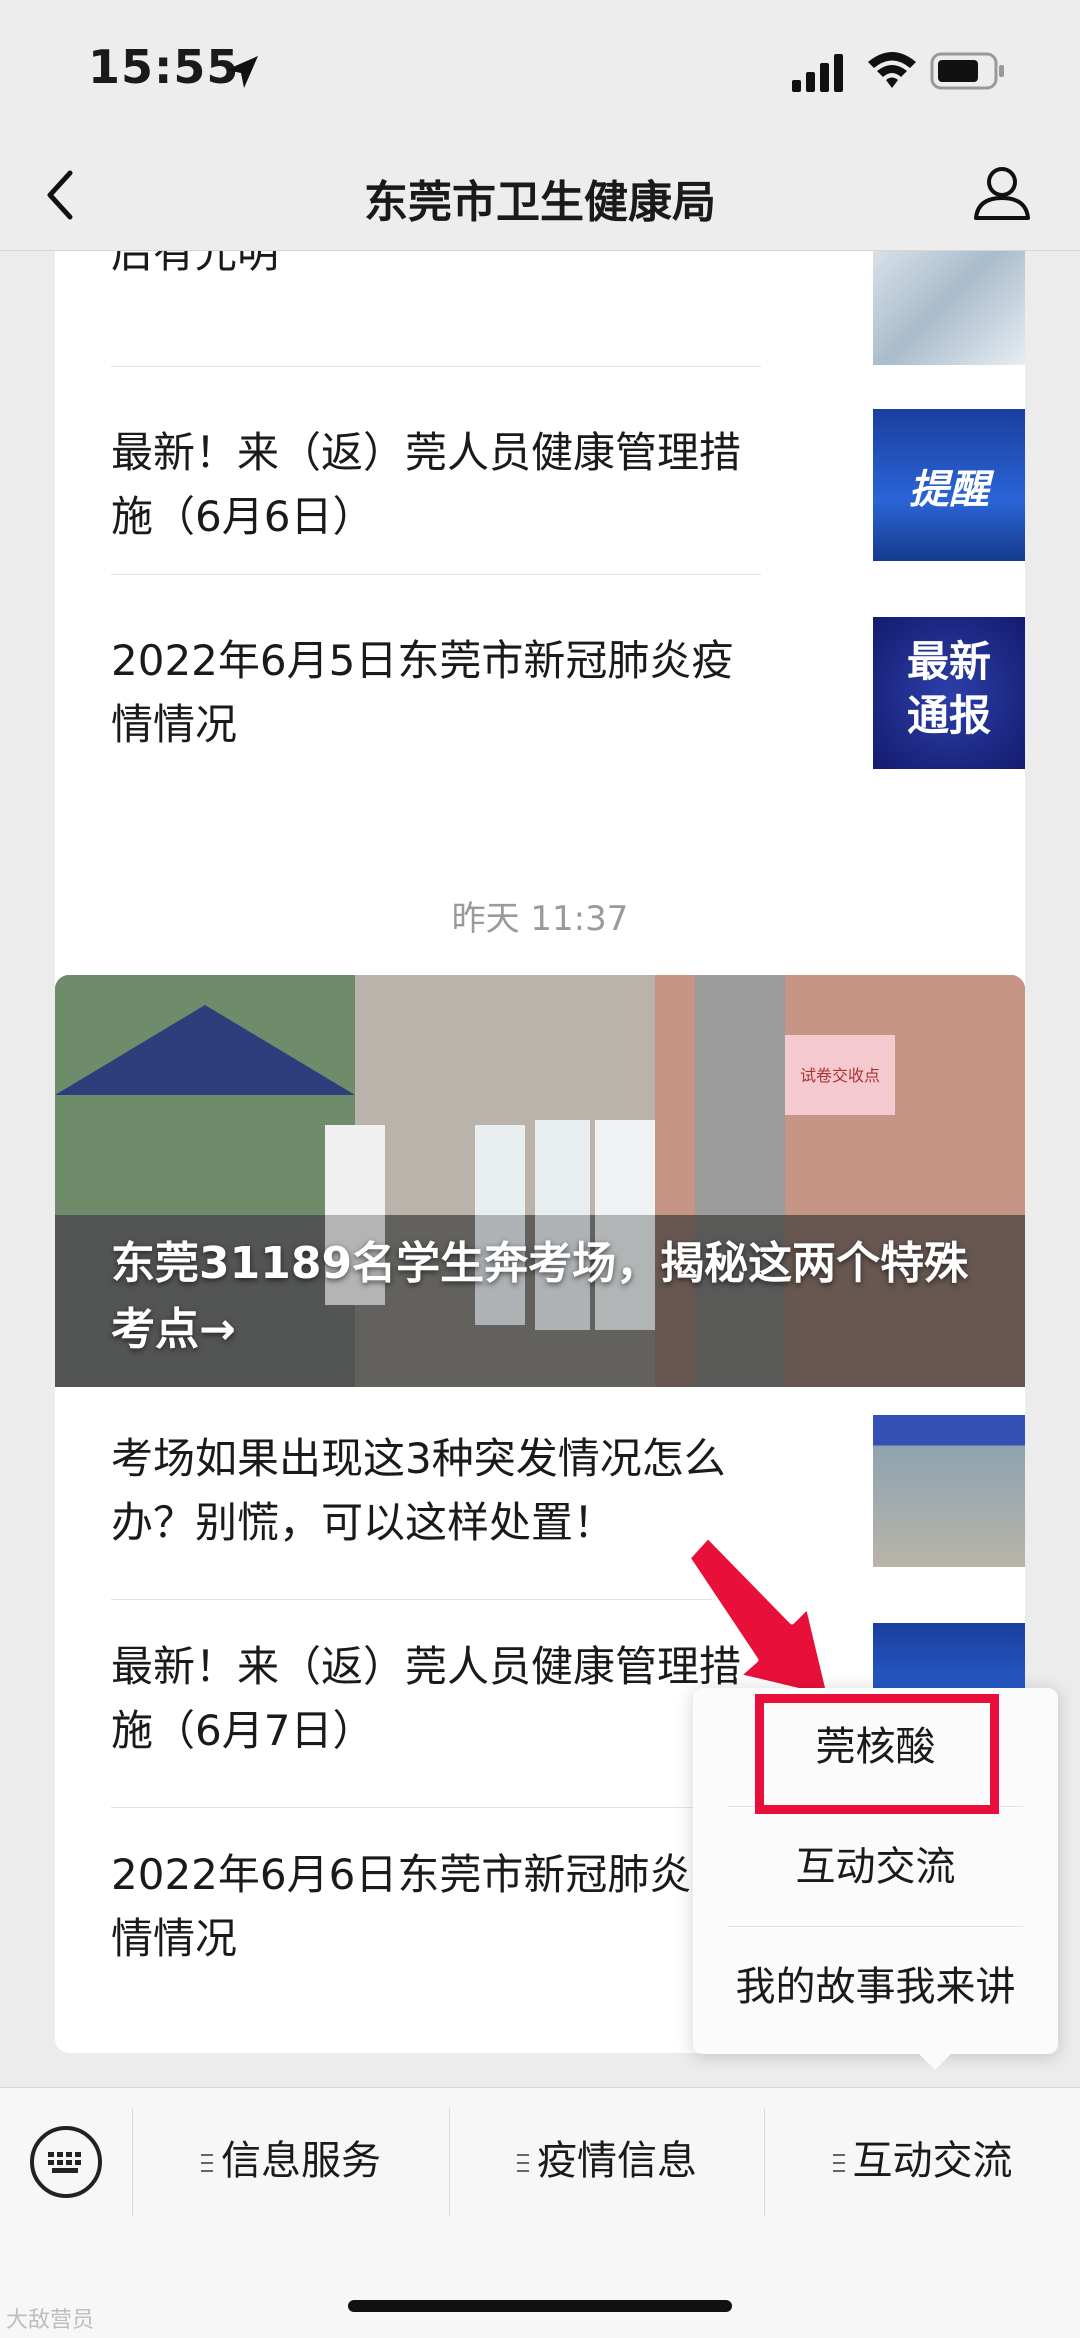  Describe the element at coordinates (948, 688) in the screenshot. I see `thumbnail-label: 最新 通报` at that location.